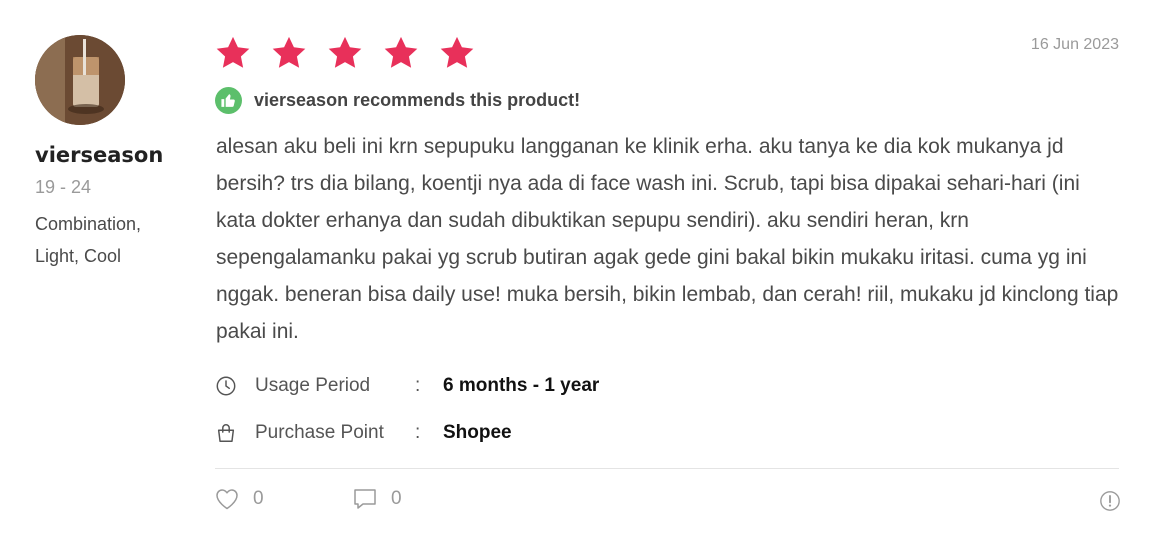  I want to click on comment-icon, so click(365, 499).